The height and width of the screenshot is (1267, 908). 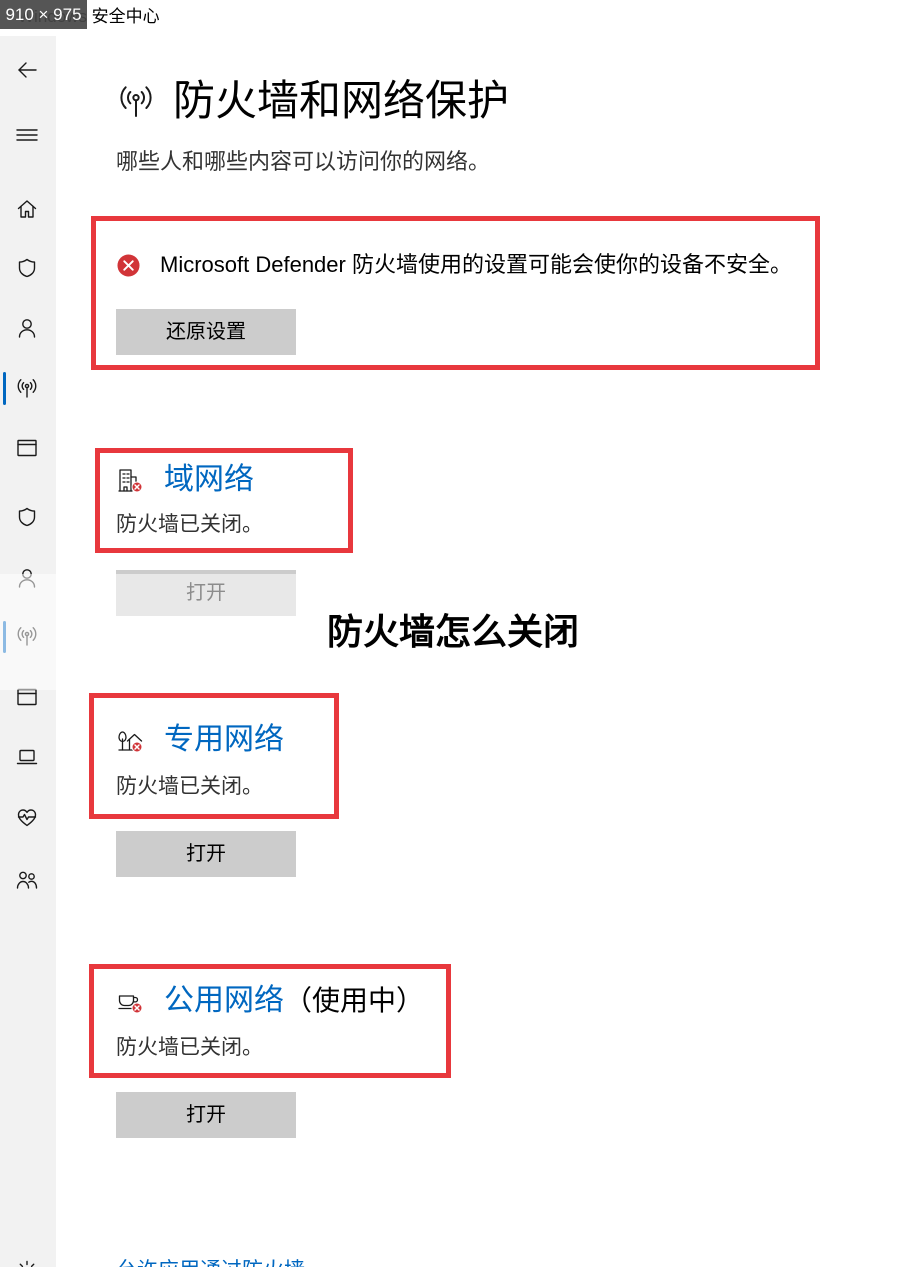 I want to click on home-icon, so click(x=27, y=209).